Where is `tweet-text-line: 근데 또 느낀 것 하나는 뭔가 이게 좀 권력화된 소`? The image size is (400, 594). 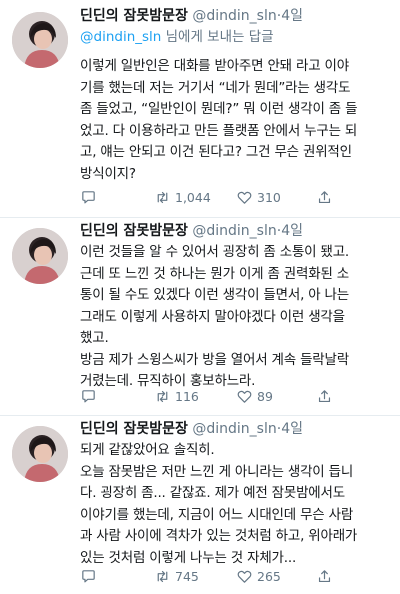
tweet-text-line: 근데 또 느낀 것 하나는 뭔가 이게 좀 권력화된 소 is located at coordinates (215, 273).